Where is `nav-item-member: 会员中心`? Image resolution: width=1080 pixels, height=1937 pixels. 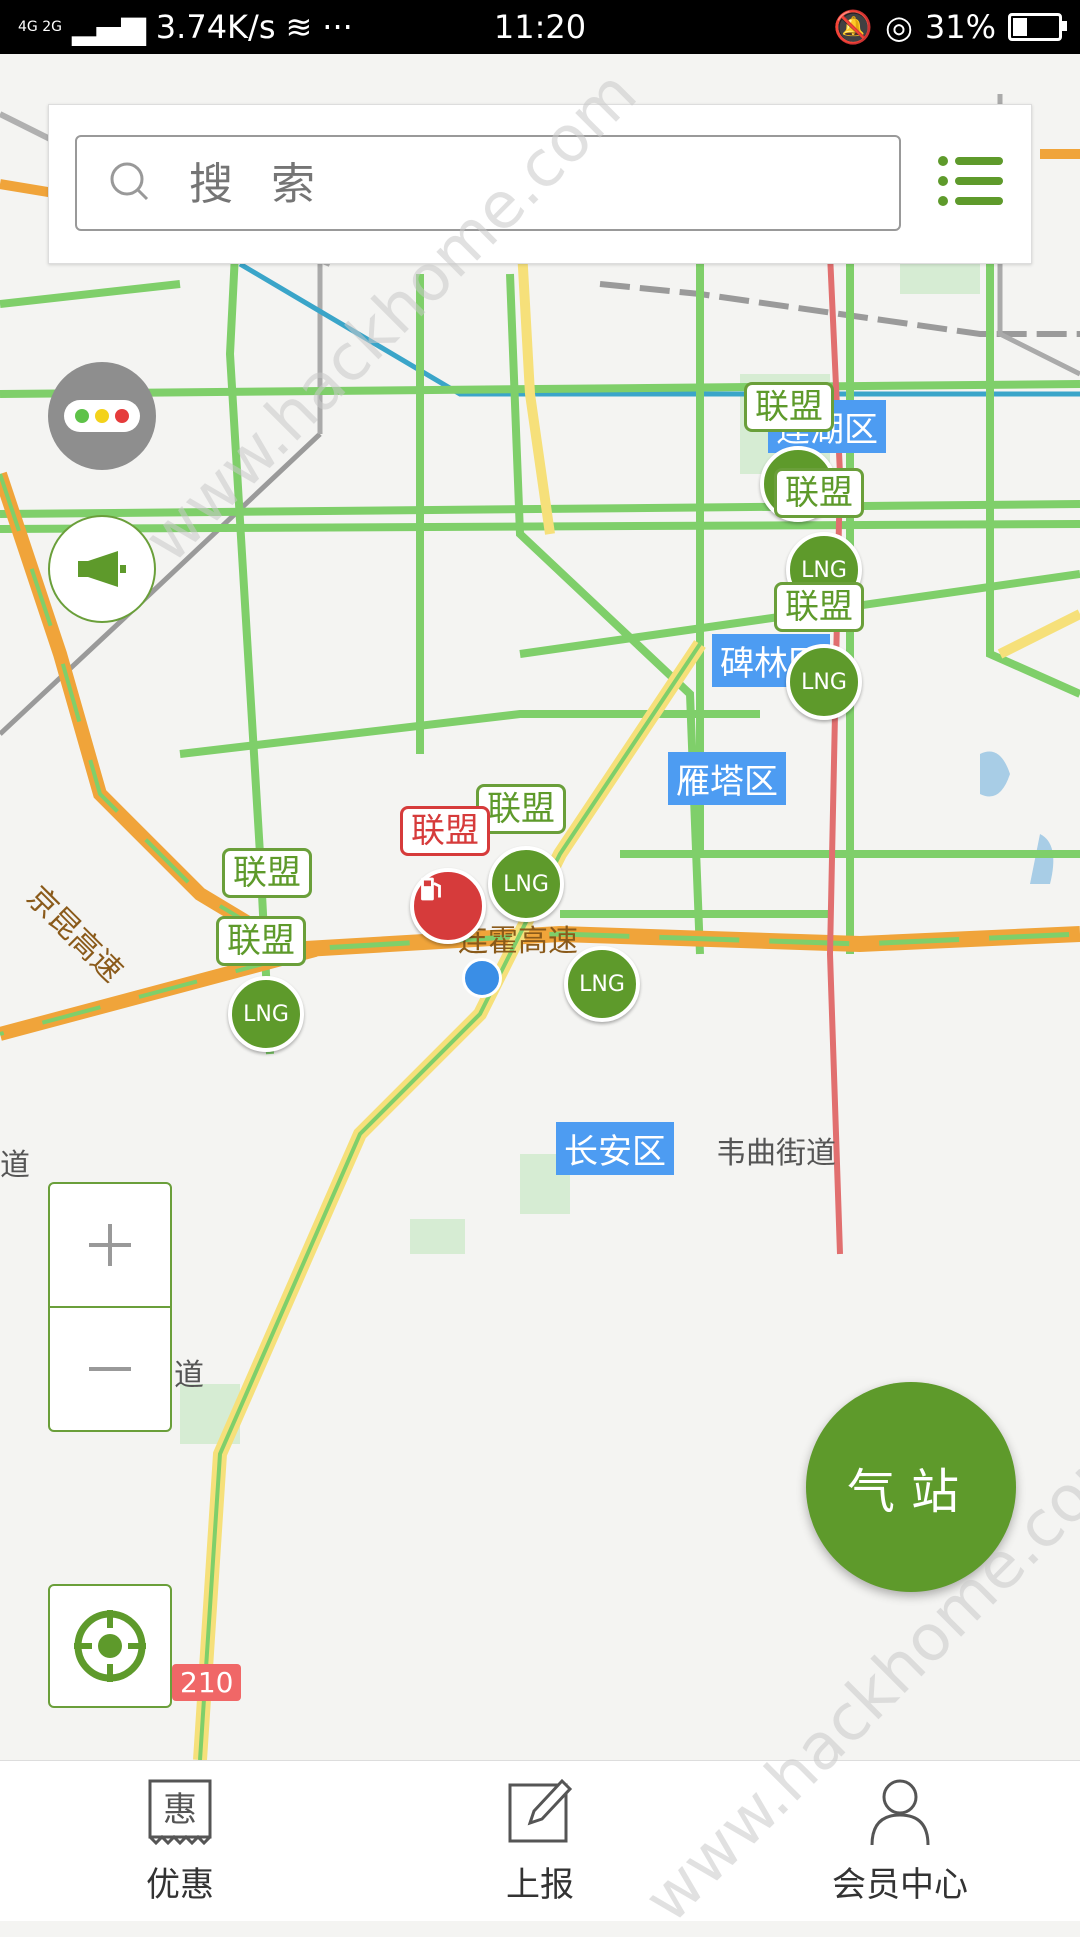
nav-item-member: 会员中心 is located at coordinates (900, 1845).